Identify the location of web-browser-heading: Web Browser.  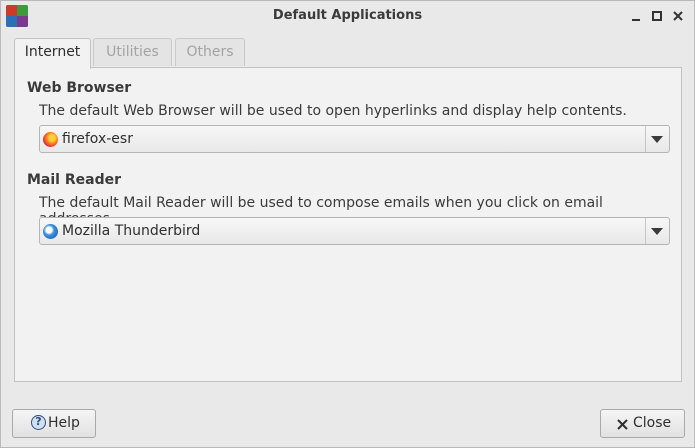
(79, 88).